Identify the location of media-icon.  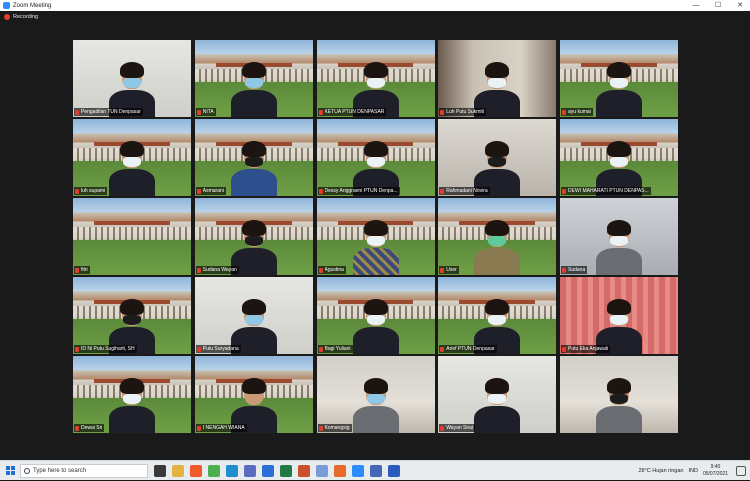
(376, 470).